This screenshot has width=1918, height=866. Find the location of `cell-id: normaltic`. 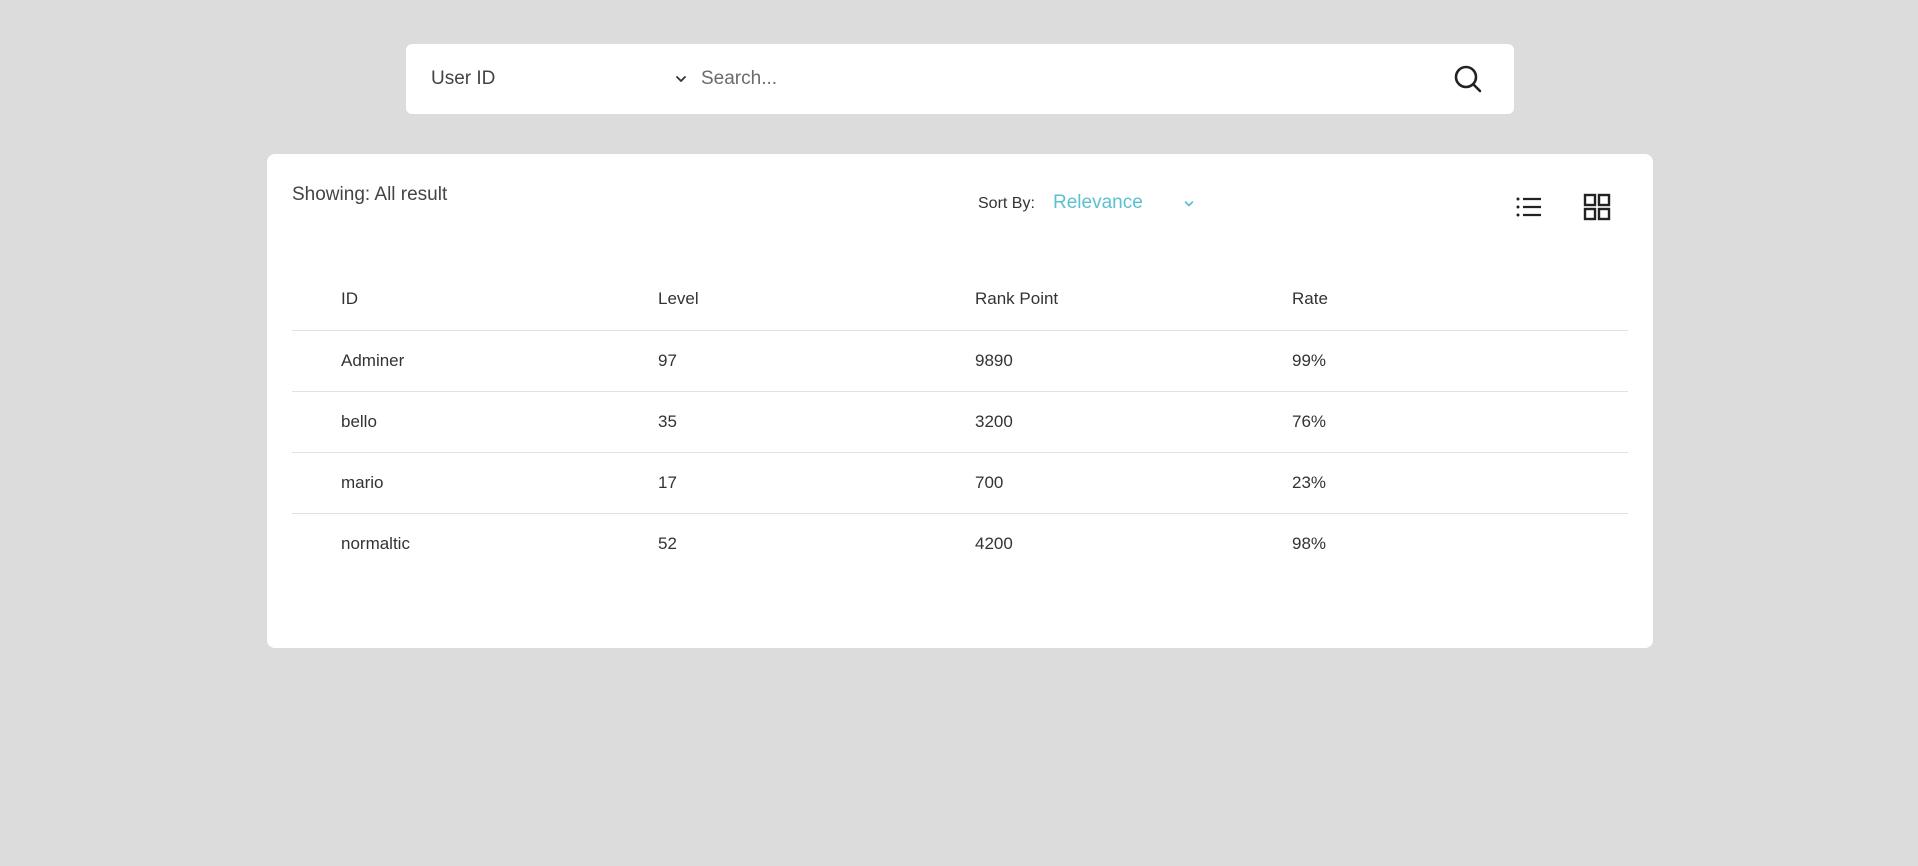

cell-id: normaltic is located at coordinates (375, 543).